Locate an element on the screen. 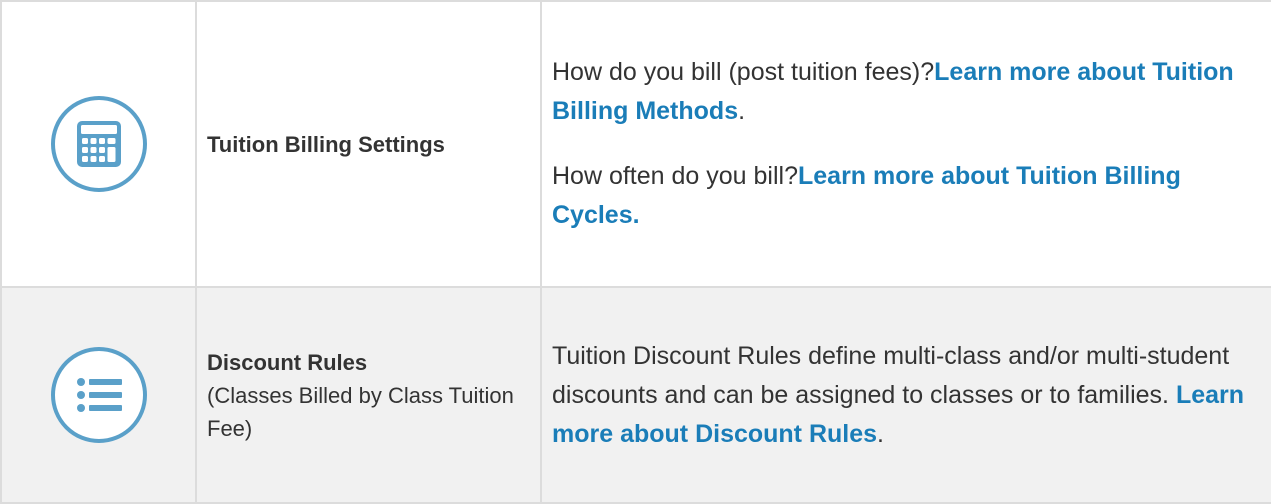 This screenshot has width=1271, height=504. calculator-icon is located at coordinates (98, 144).